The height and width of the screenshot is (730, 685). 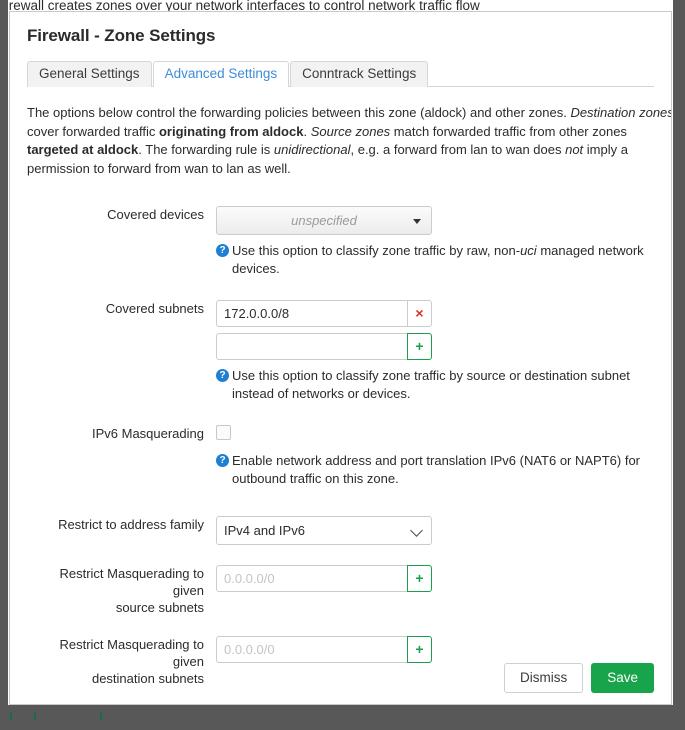 I want to click on save-button: Save, so click(x=622, y=678).